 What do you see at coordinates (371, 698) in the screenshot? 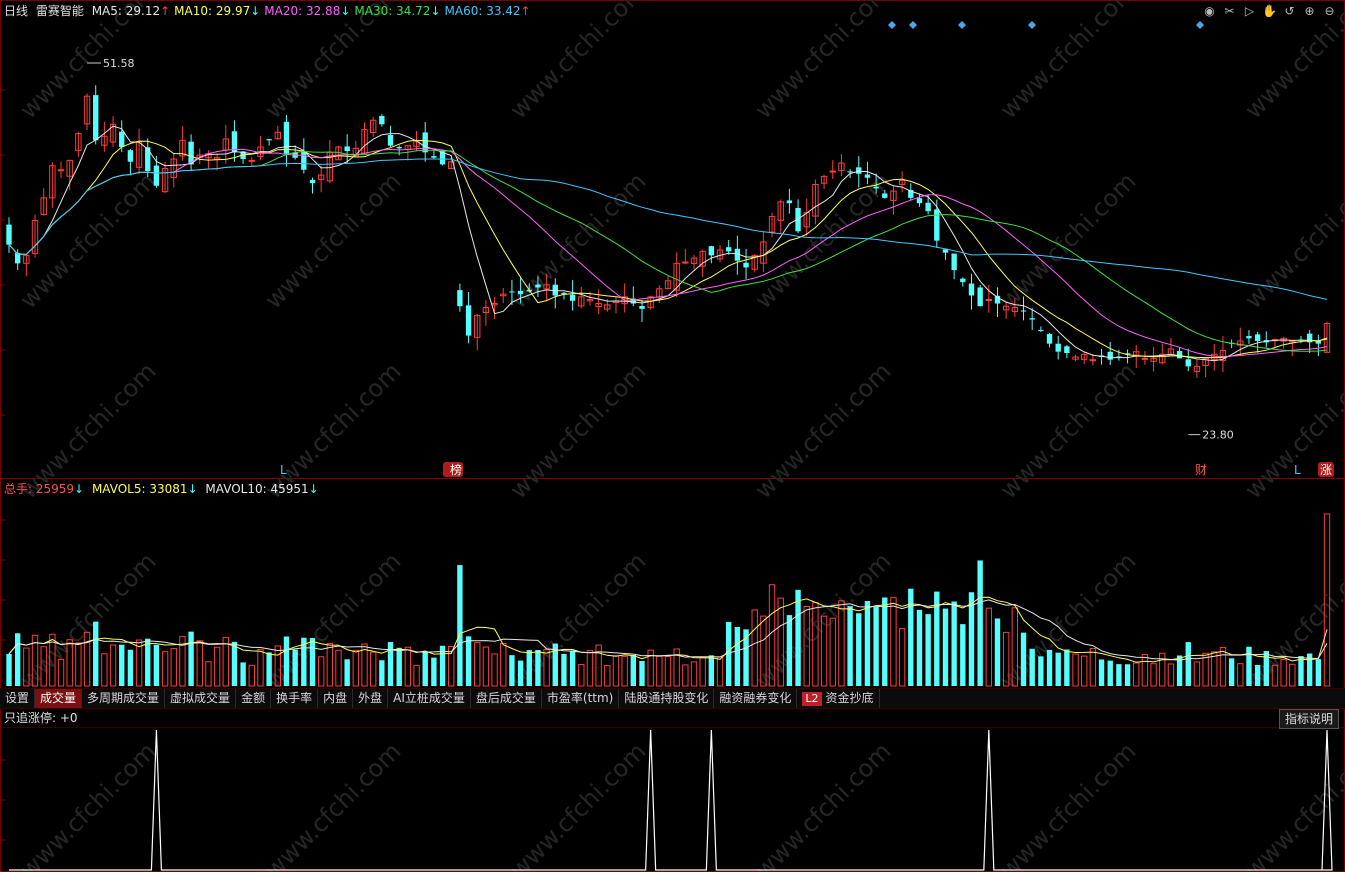
I see `tab-7: 外盘` at bounding box center [371, 698].